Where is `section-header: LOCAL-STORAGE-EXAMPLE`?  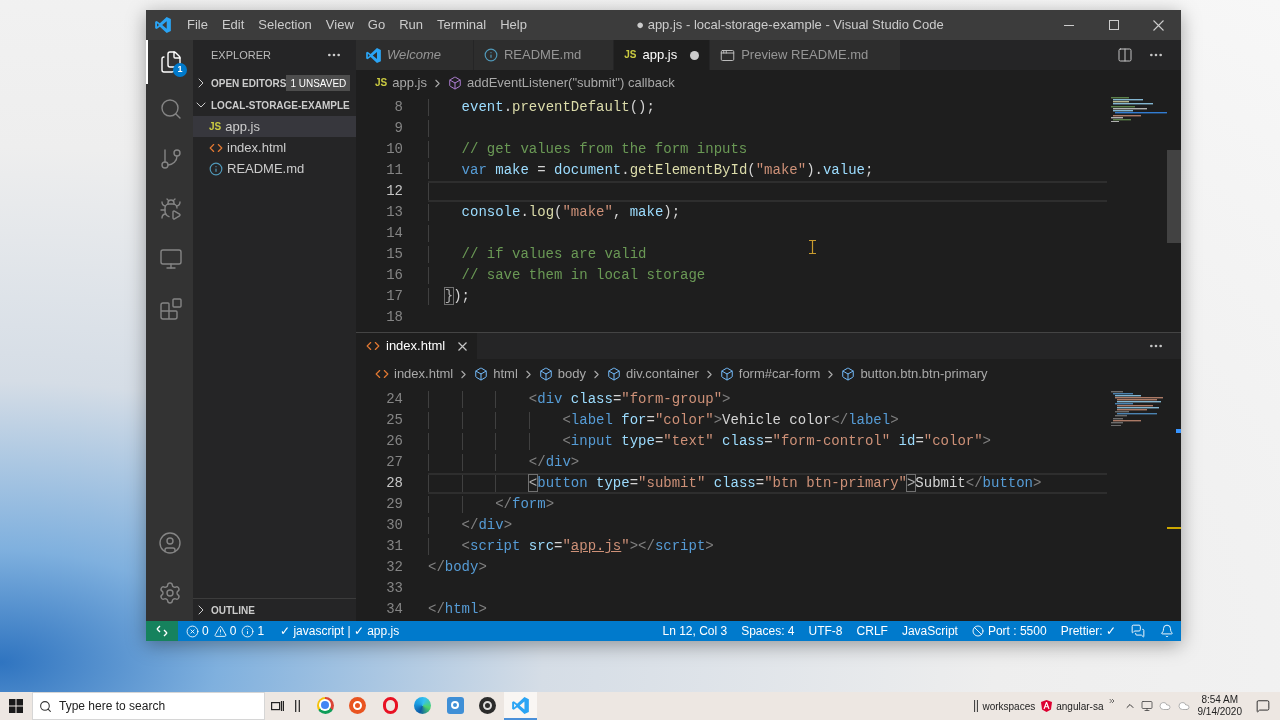
section-header: LOCAL-STORAGE-EXAMPLE is located at coordinates (271, 105).